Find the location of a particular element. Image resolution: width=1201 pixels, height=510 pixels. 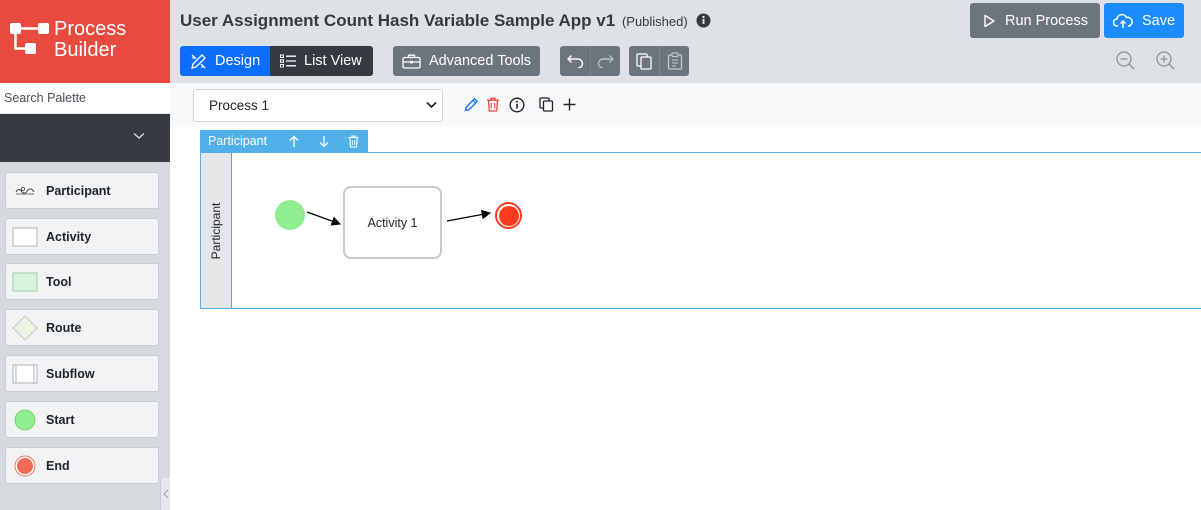

palette-item-tool: Tool is located at coordinates (82, 281).